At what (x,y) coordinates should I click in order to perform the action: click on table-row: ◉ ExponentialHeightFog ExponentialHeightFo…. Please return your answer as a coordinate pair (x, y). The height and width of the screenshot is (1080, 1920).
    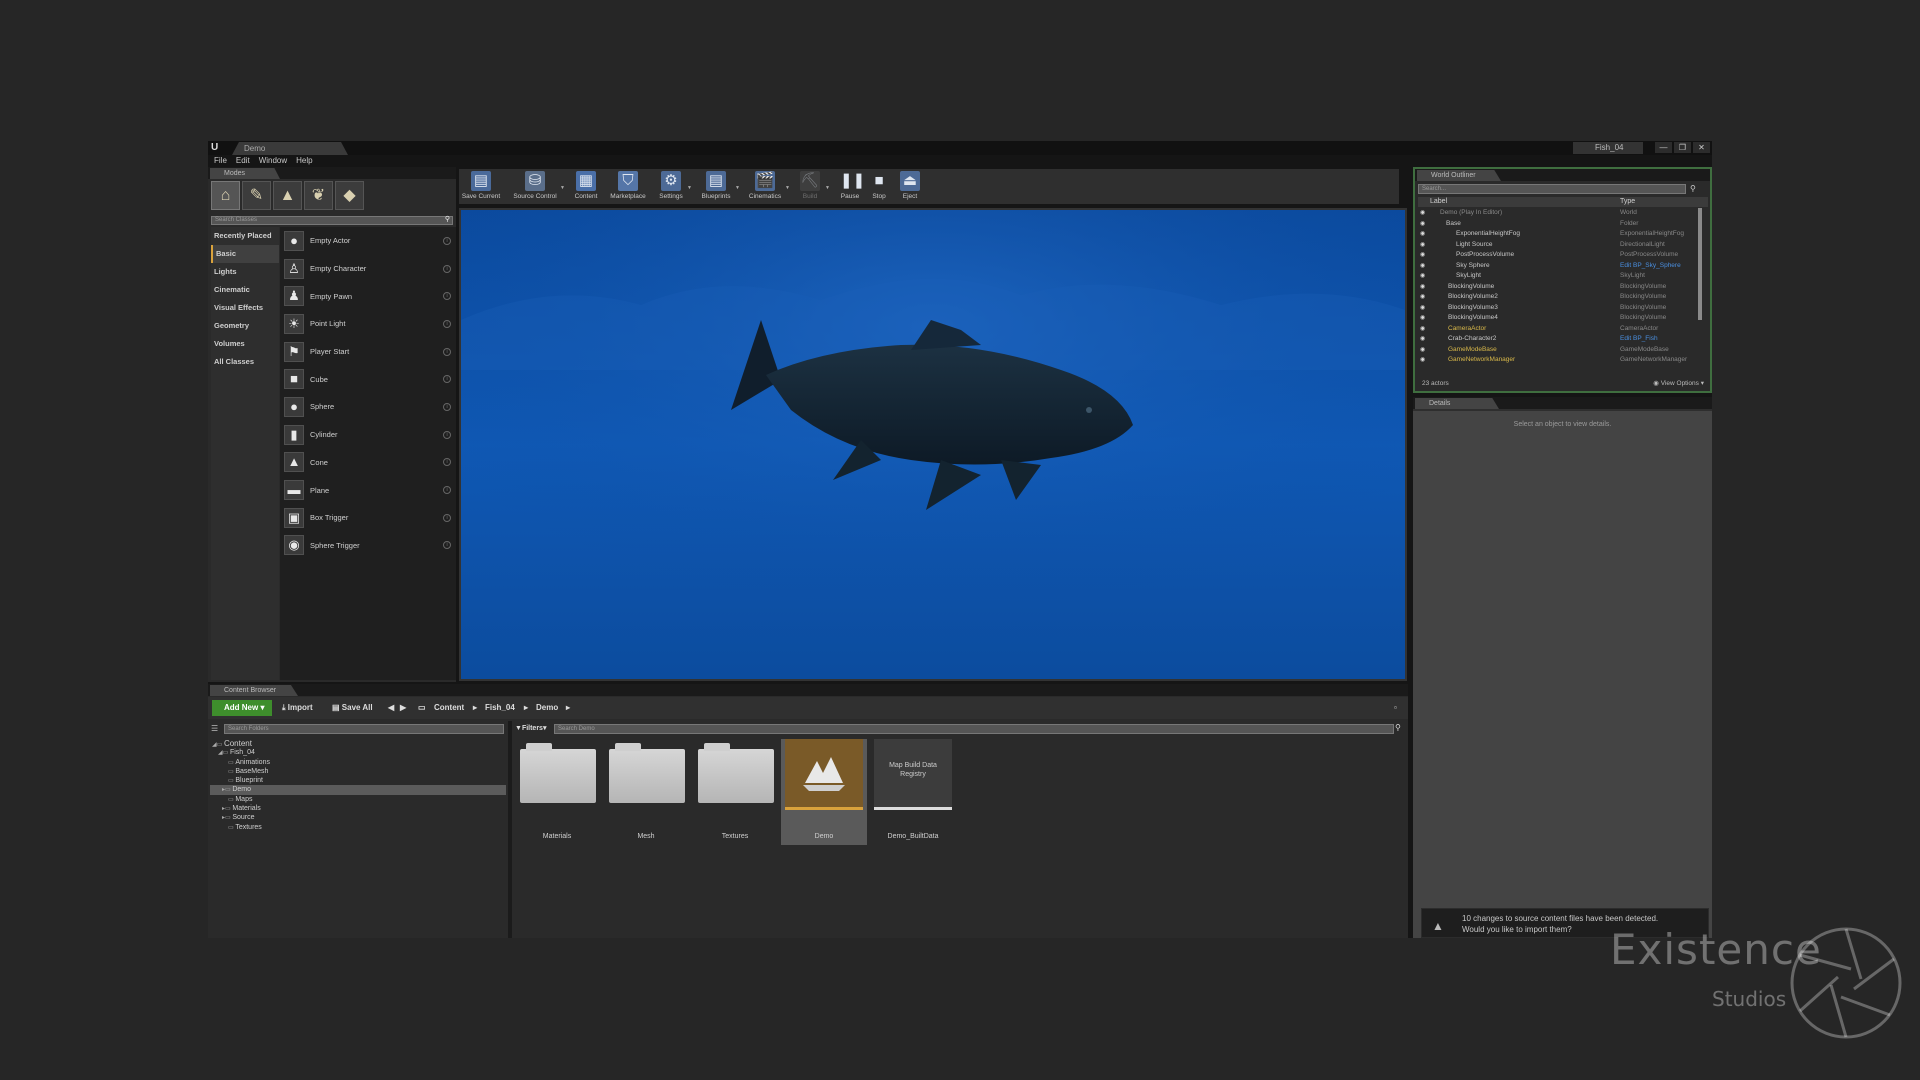
    Looking at the image, I should click on (1562, 234).